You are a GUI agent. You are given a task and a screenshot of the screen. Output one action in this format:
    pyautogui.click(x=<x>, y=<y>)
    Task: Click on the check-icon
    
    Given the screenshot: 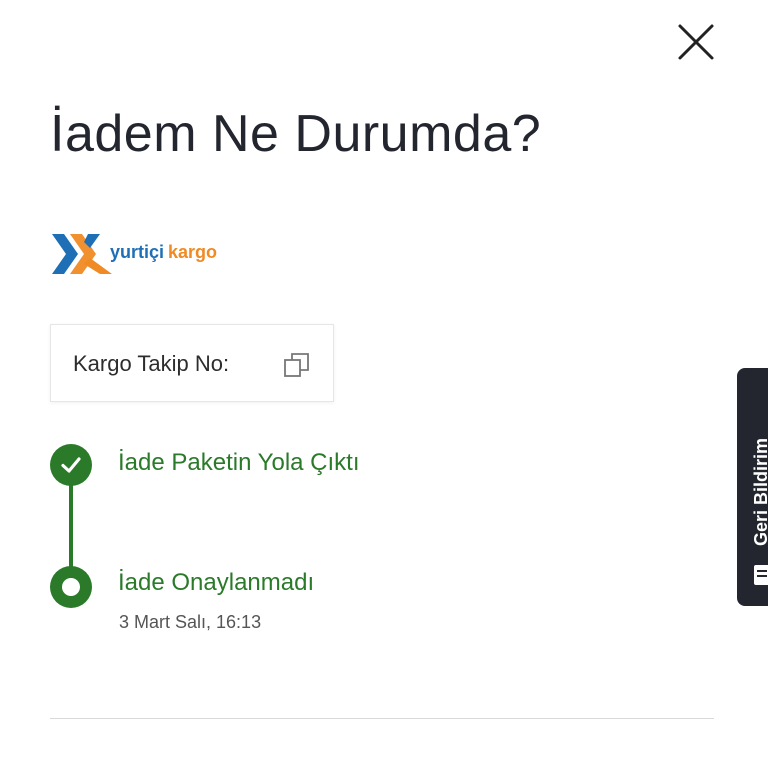 What is the action you would take?
    pyautogui.click(x=71, y=465)
    